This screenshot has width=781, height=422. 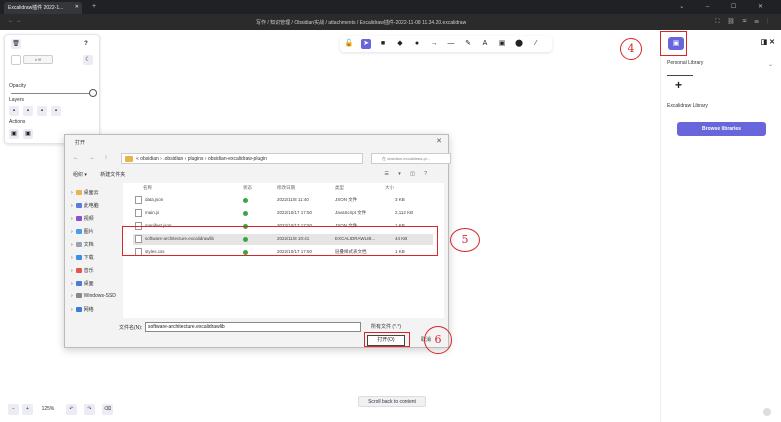 What do you see at coordinates (89, 409) in the screenshot?
I see `redo-button: ↷` at bounding box center [89, 409].